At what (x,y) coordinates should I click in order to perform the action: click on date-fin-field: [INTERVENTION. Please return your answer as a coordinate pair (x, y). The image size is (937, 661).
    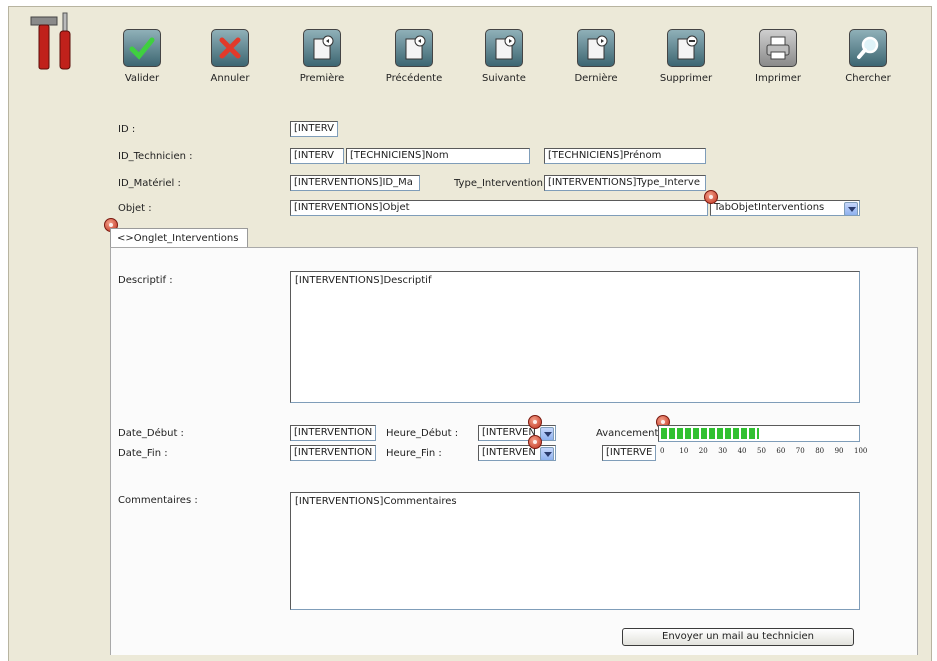
    Looking at the image, I should click on (333, 453).